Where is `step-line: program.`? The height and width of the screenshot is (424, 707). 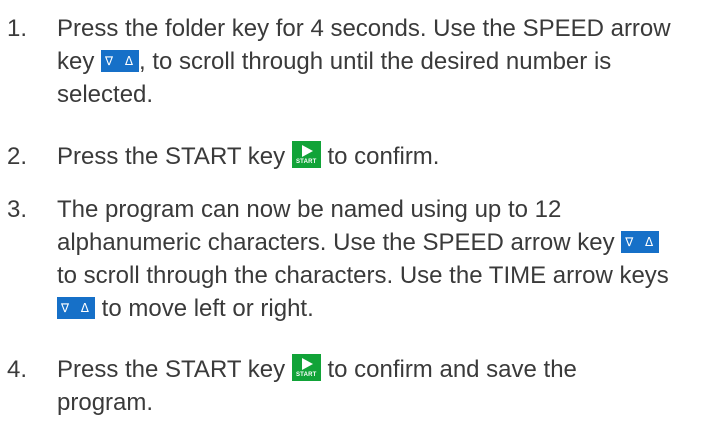 step-line: program. is located at coordinates (105, 402).